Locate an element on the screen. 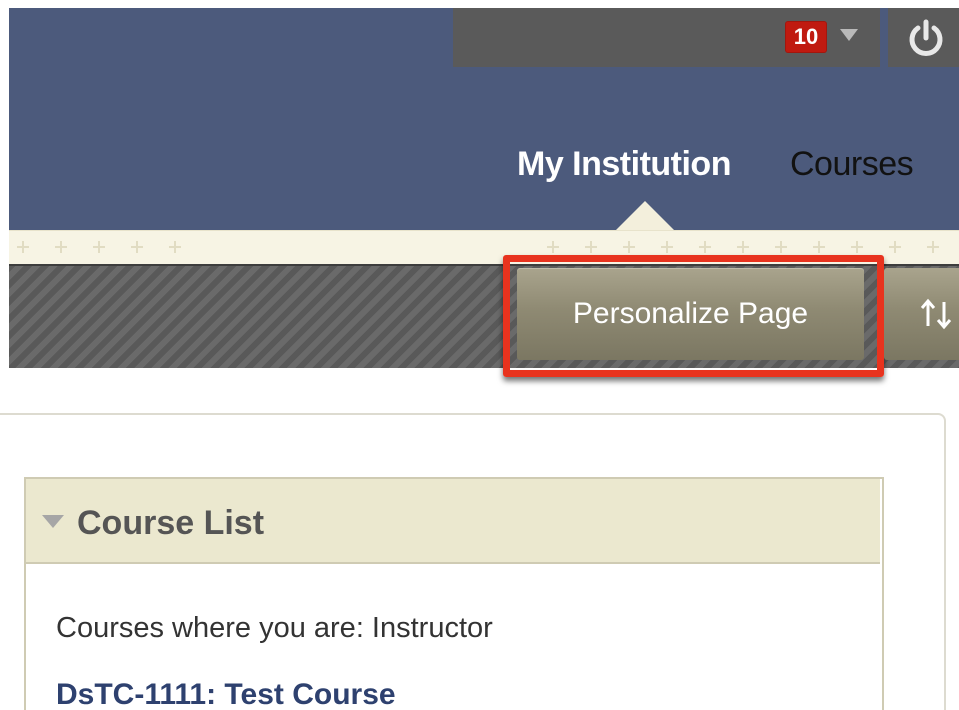 The height and width of the screenshot is (710, 959). chevron-down-icon is located at coordinates (849, 35).